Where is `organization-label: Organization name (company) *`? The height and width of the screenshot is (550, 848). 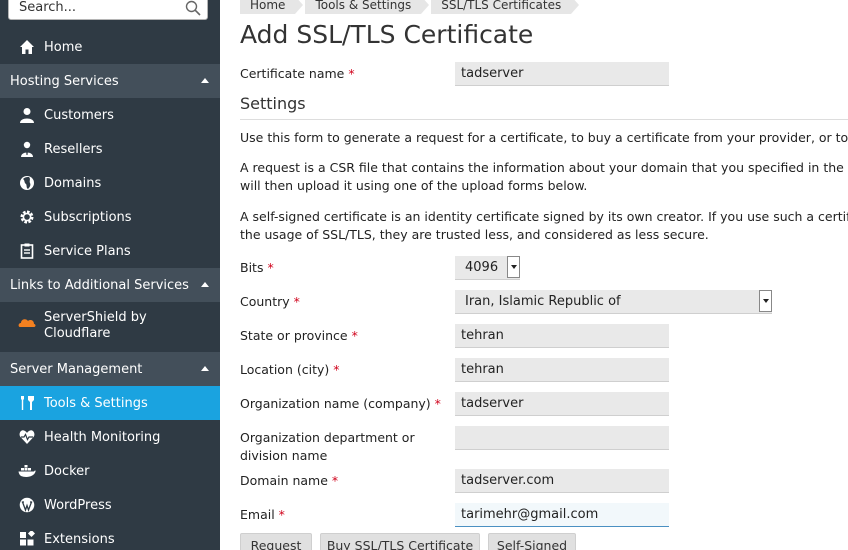 organization-label: Organization name (company) * is located at coordinates (342, 404).